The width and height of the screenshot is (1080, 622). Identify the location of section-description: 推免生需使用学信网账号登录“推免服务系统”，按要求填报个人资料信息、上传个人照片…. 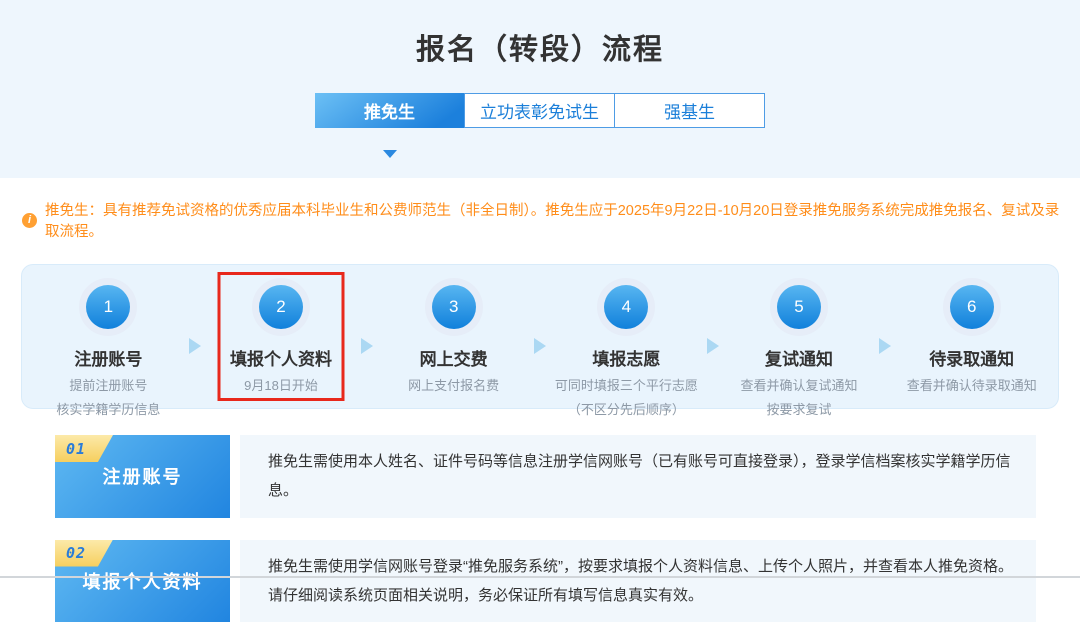
(638, 581).